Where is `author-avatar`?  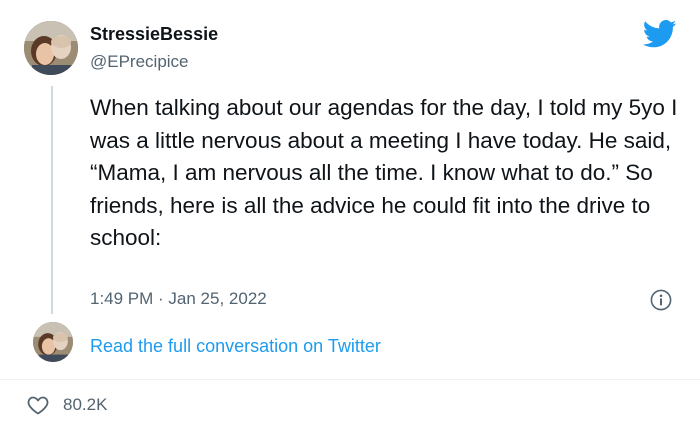 author-avatar is located at coordinates (51, 48).